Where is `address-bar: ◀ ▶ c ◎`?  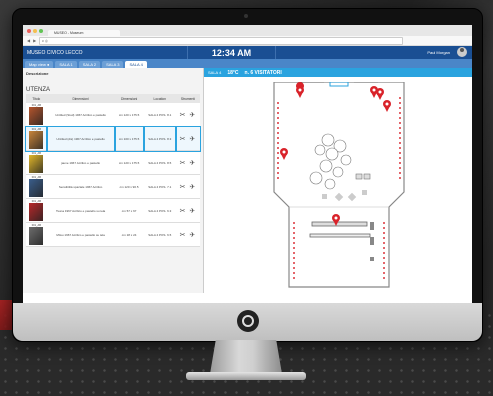
address-bar: ◀ ▶ c ◎ is located at coordinates (247, 41).